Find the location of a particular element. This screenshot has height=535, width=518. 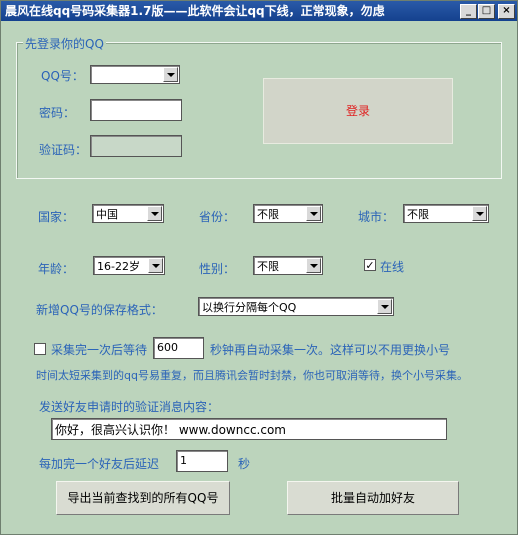

auto-collect-label: 采集完一次后等待 is located at coordinates (99, 350).